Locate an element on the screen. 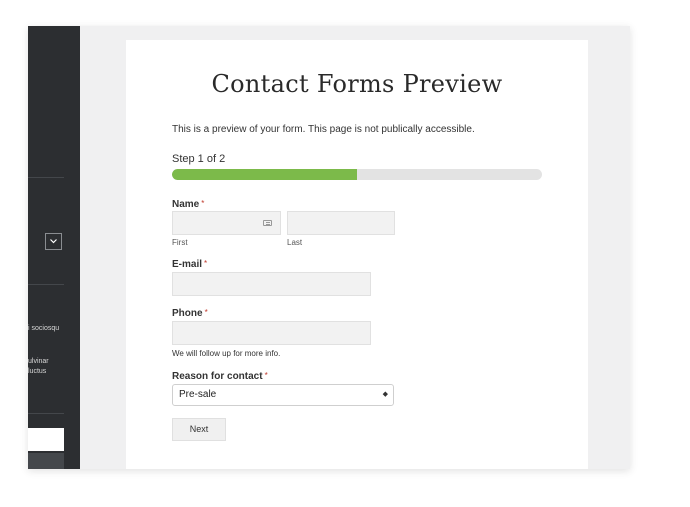 Image resolution: width=690 pixels, height=507 pixels. sidebar-input is located at coordinates (46, 439).